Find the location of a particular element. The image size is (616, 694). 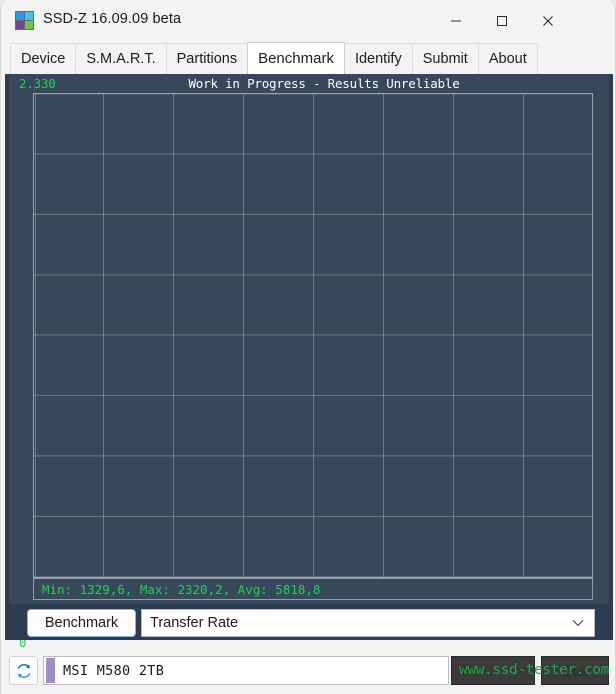

device-select-field: MSI M580 2TB is located at coordinates (246, 670).